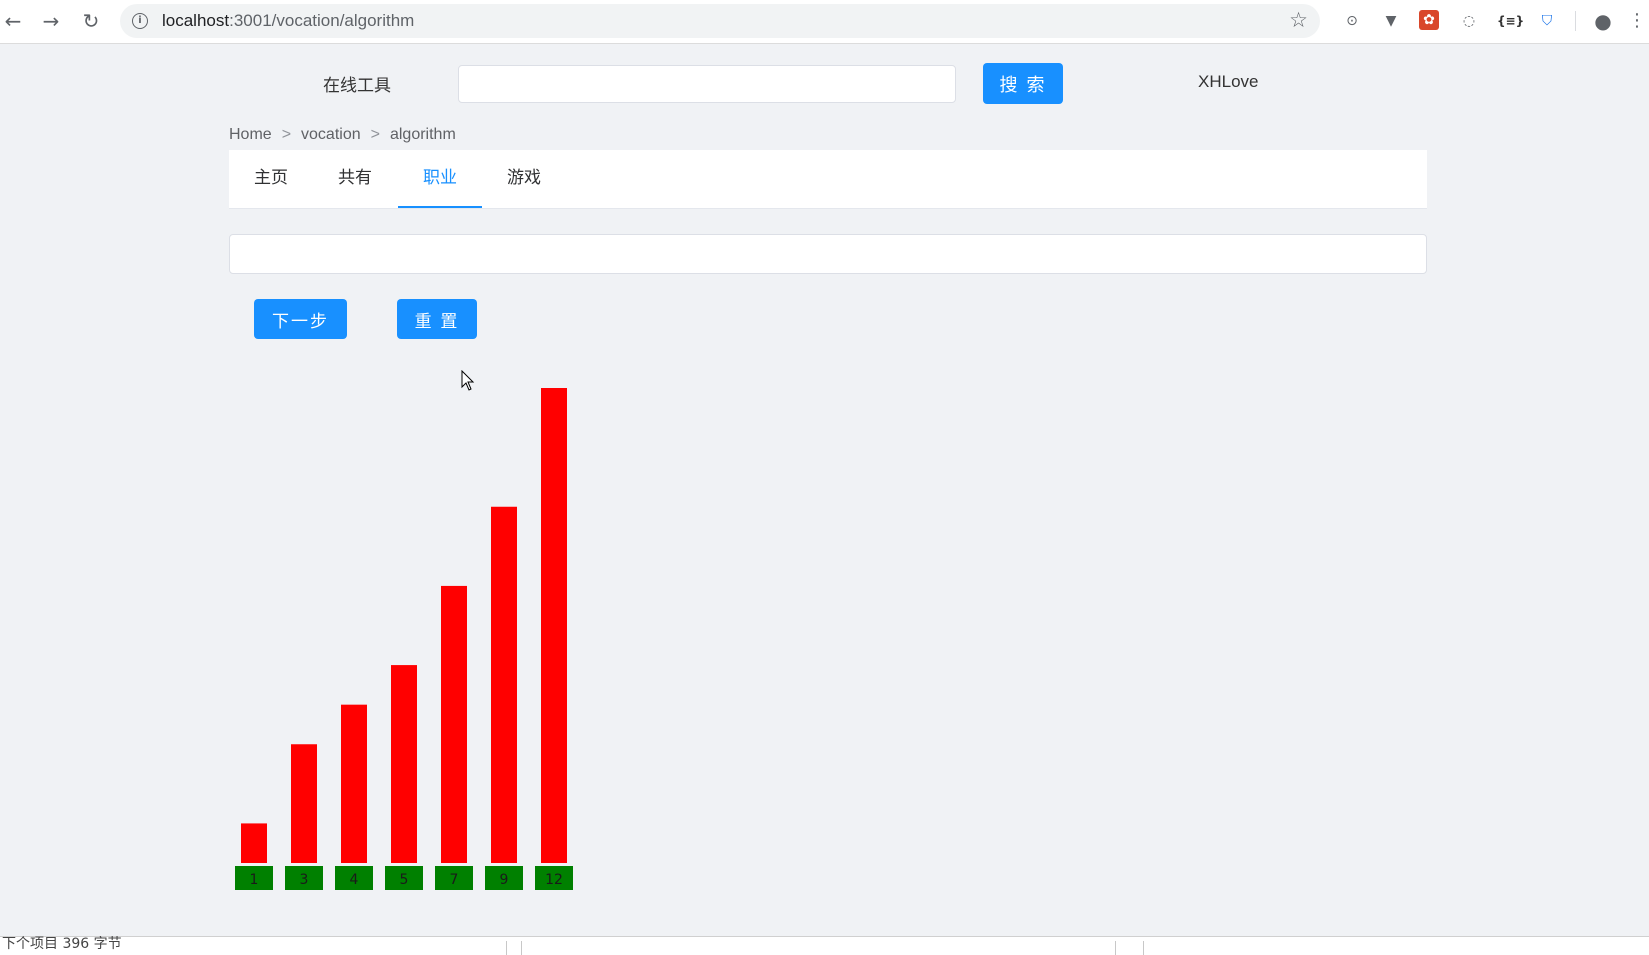  Describe the element at coordinates (1352, 21) in the screenshot. I see `extension-icon-1: ⊙` at that location.